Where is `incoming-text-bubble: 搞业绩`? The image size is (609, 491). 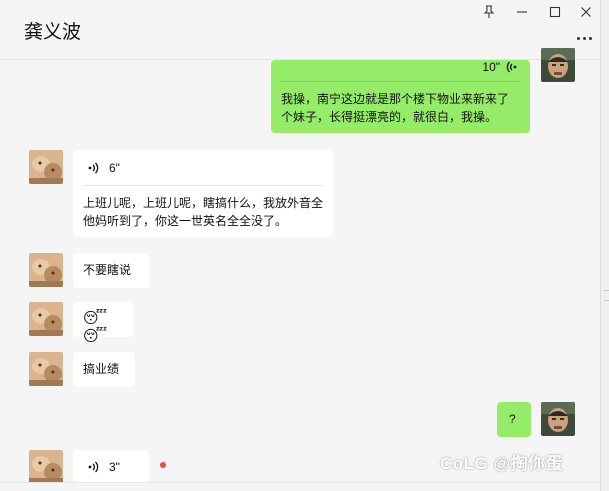
incoming-text-bubble: 搞业绩 is located at coordinates (104, 369).